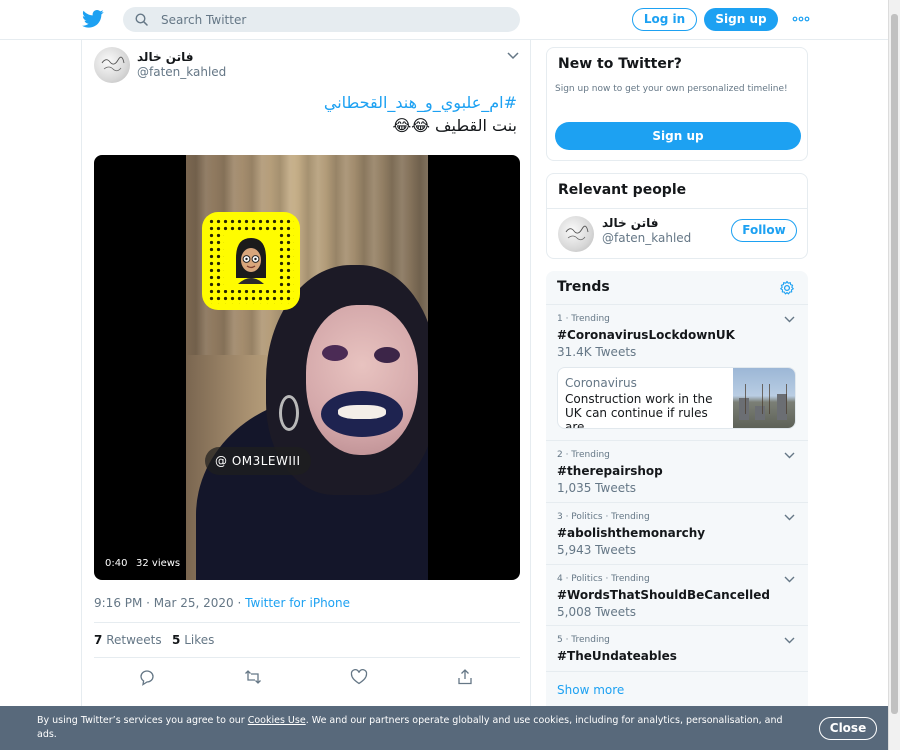 The width and height of the screenshot is (900, 750). I want to click on person-handle: @faten_kahled, so click(646, 238).